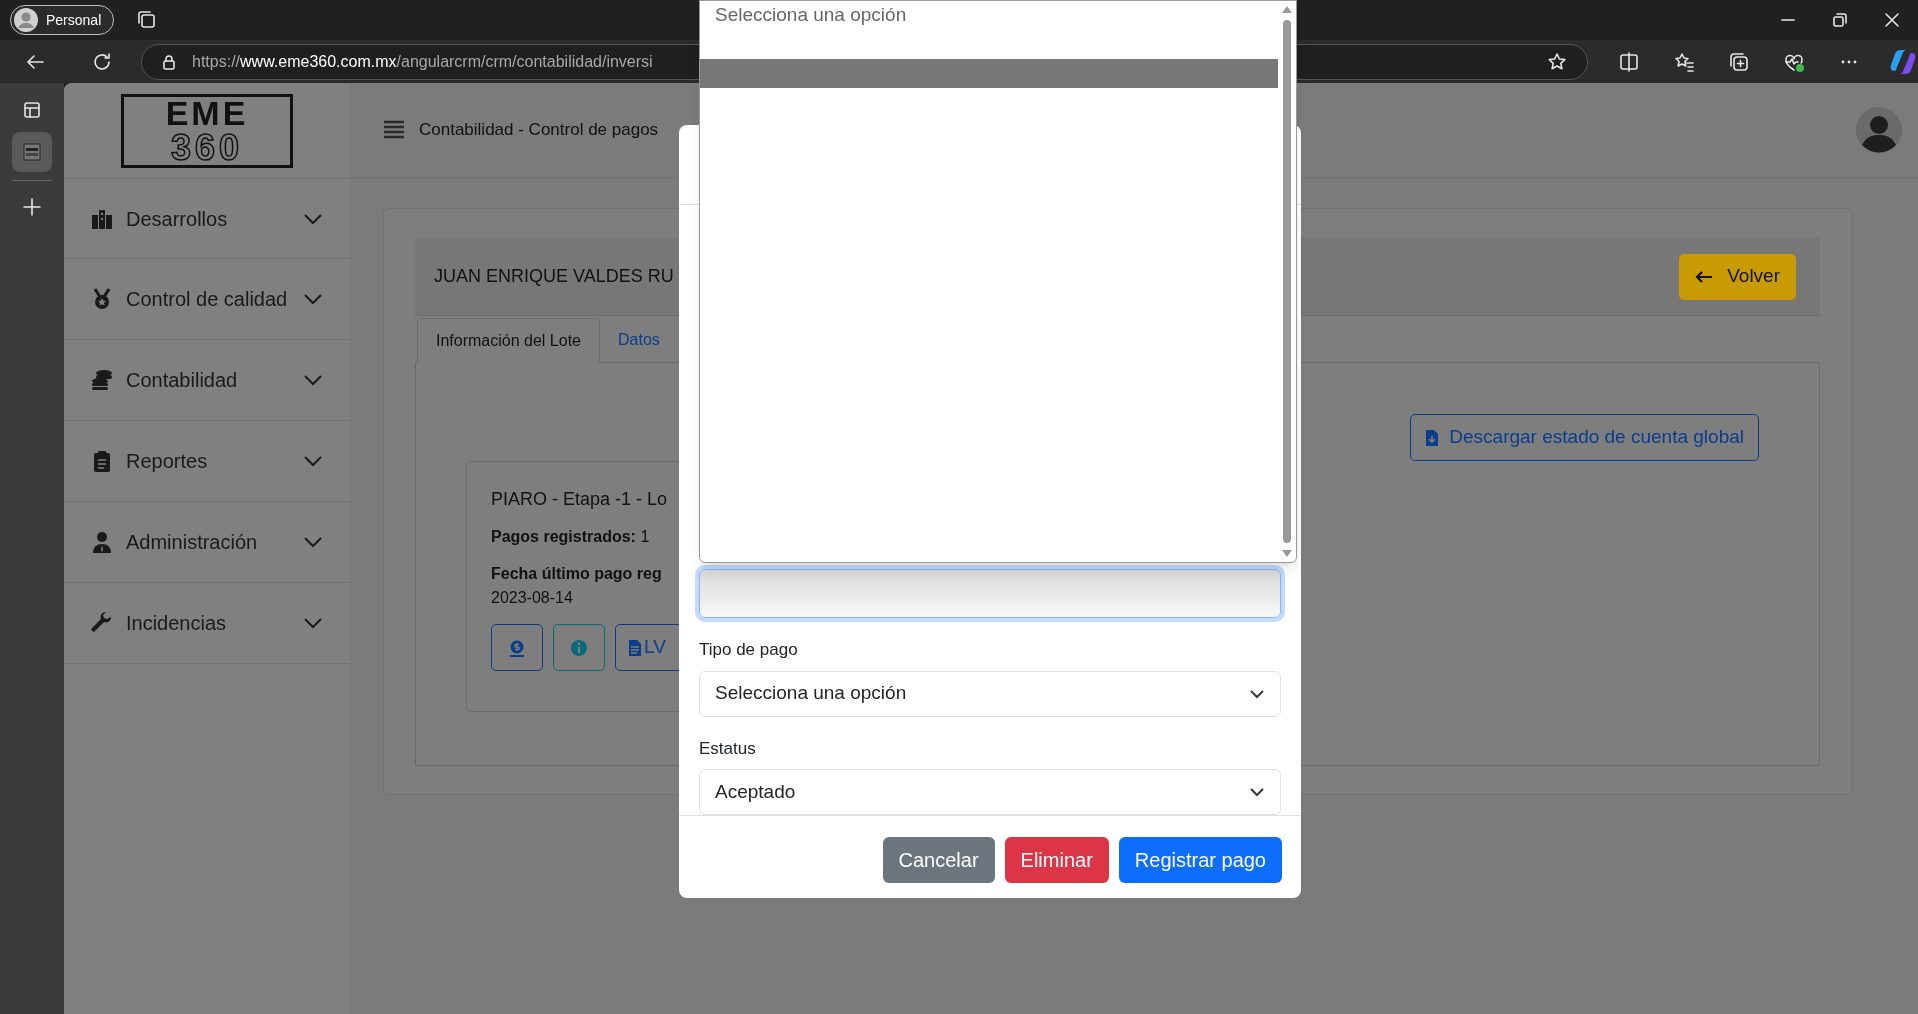 The width and height of the screenshot is (1918, 1014). I want to click on download-button: Descargar estado de cuenta global, so click(1584, 437).